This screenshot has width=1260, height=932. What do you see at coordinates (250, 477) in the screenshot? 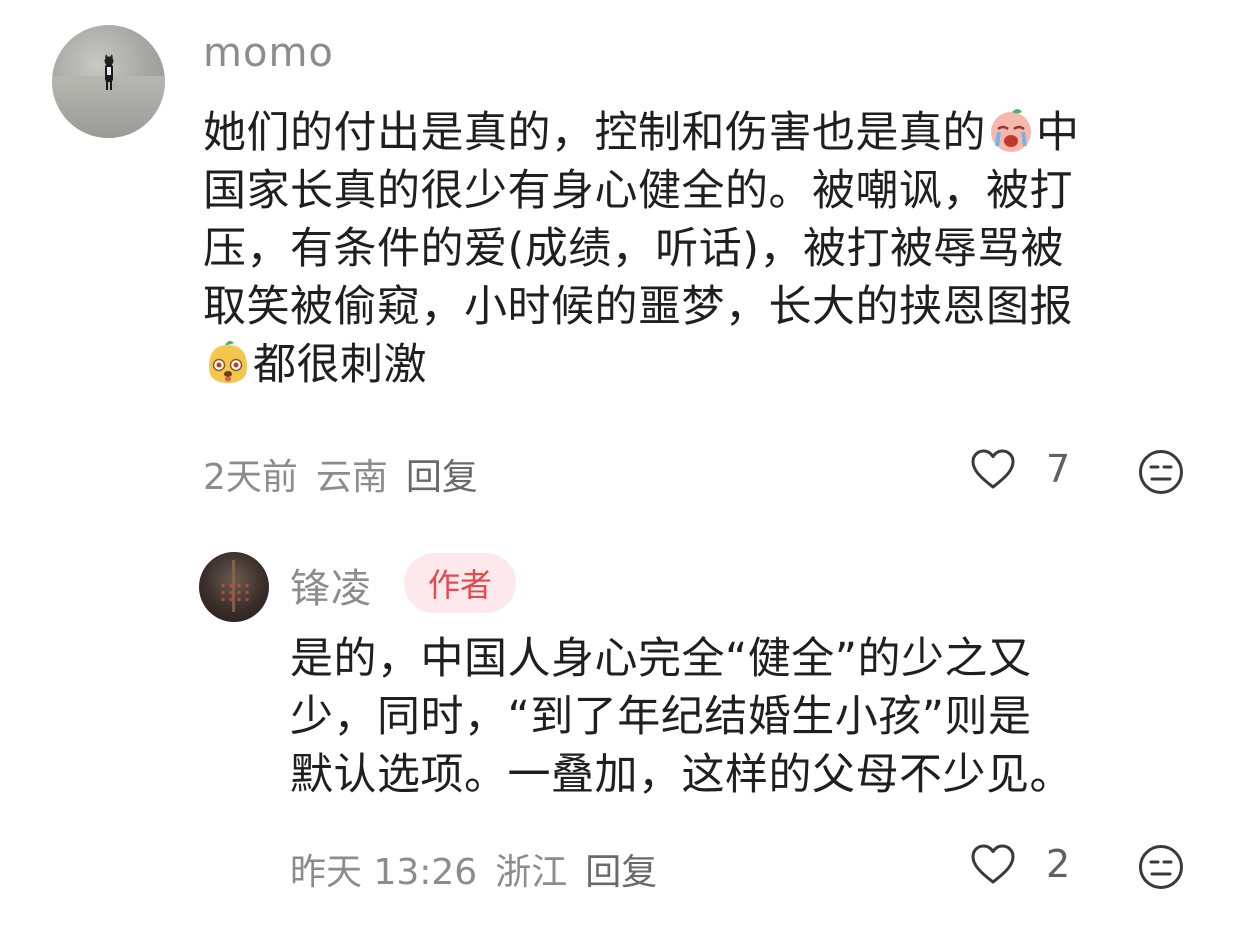
I see `timestamp: 2天前` at bounding box center [250, 477].